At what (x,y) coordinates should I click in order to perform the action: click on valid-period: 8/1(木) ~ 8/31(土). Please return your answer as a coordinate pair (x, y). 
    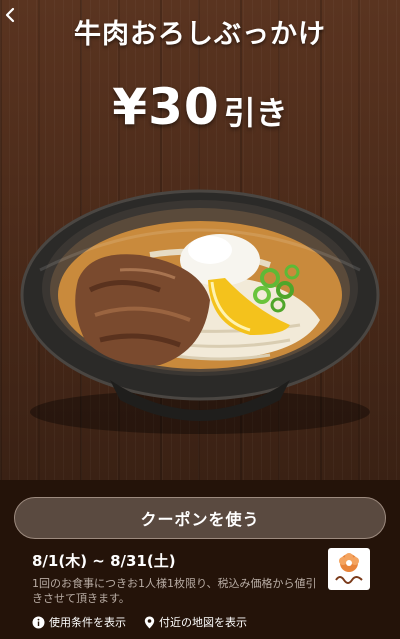
    Looking at the image, I should click on (104, 561).